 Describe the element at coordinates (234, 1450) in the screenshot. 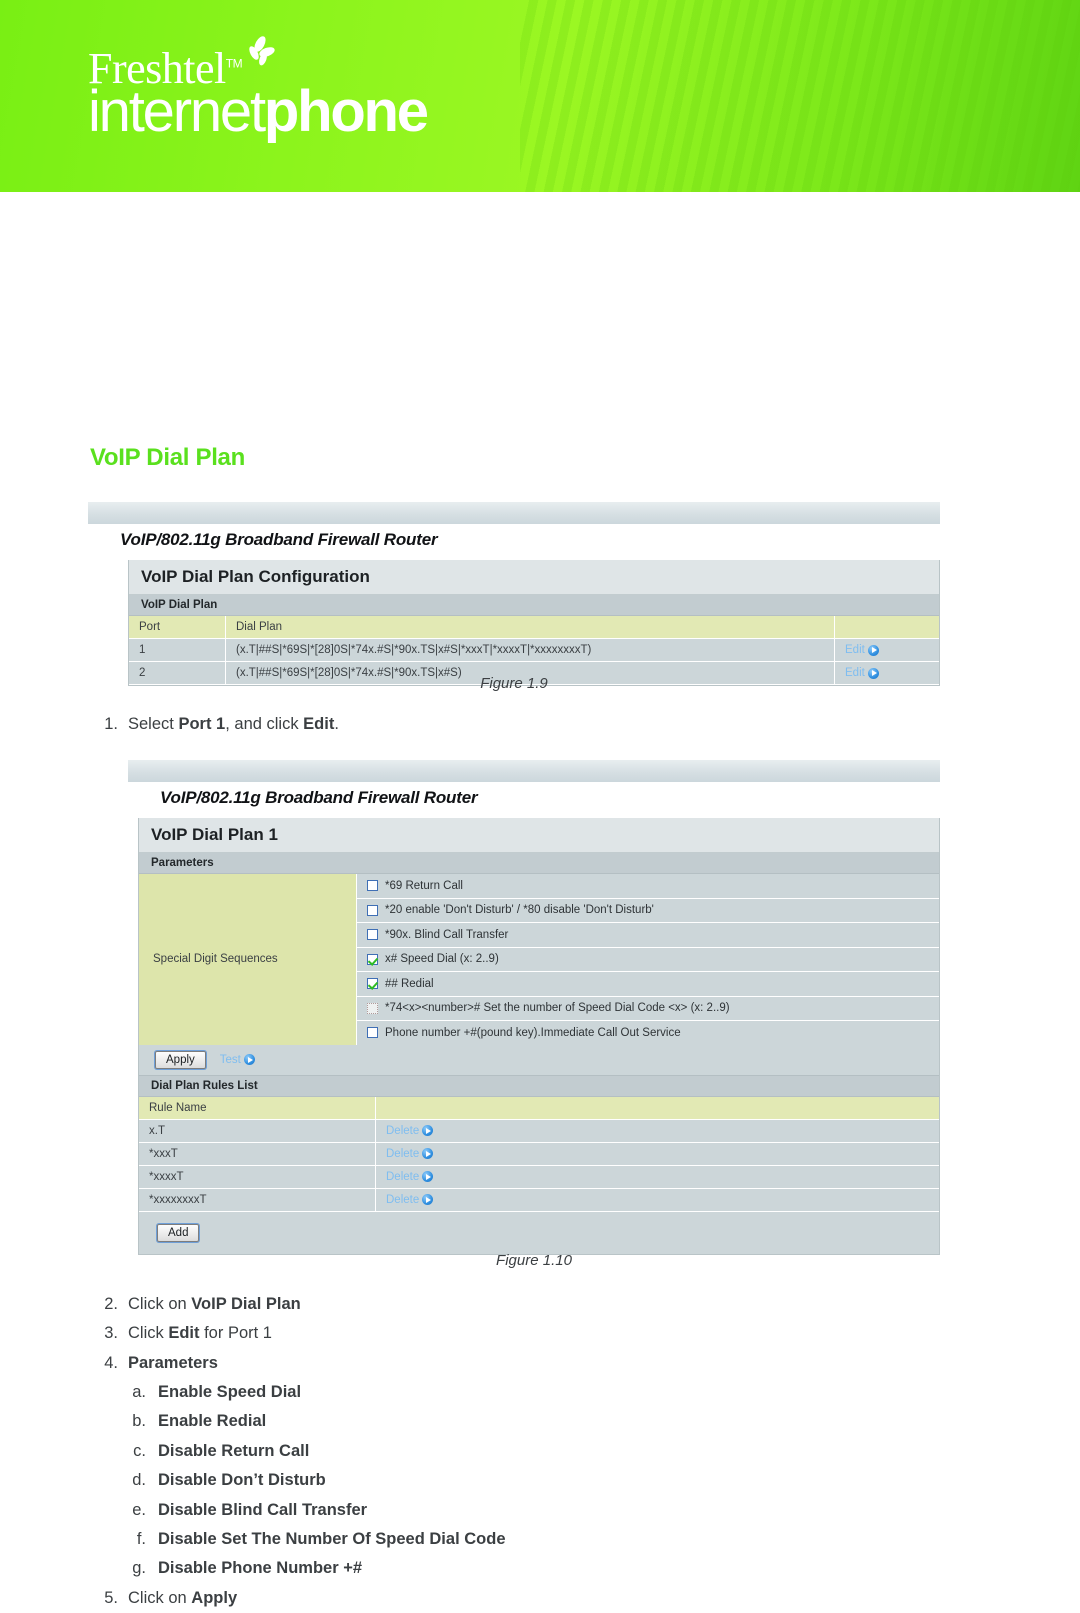

I see `step-text: Disable Return Call` at that location.